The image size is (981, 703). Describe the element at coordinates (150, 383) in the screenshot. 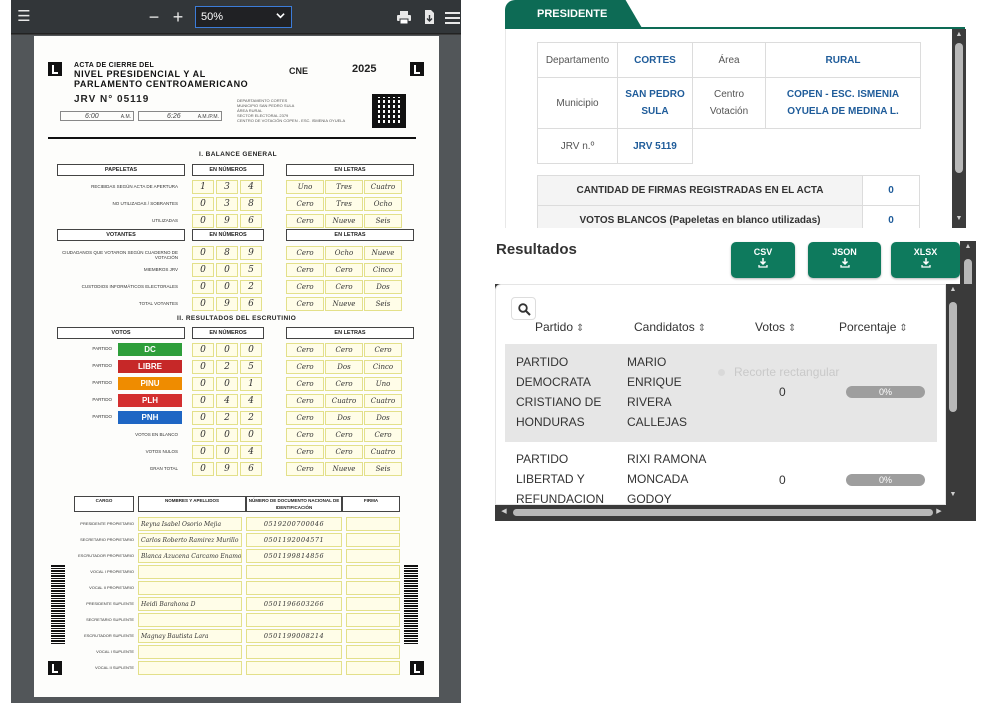

I see `party-badge: PINU` at that location.